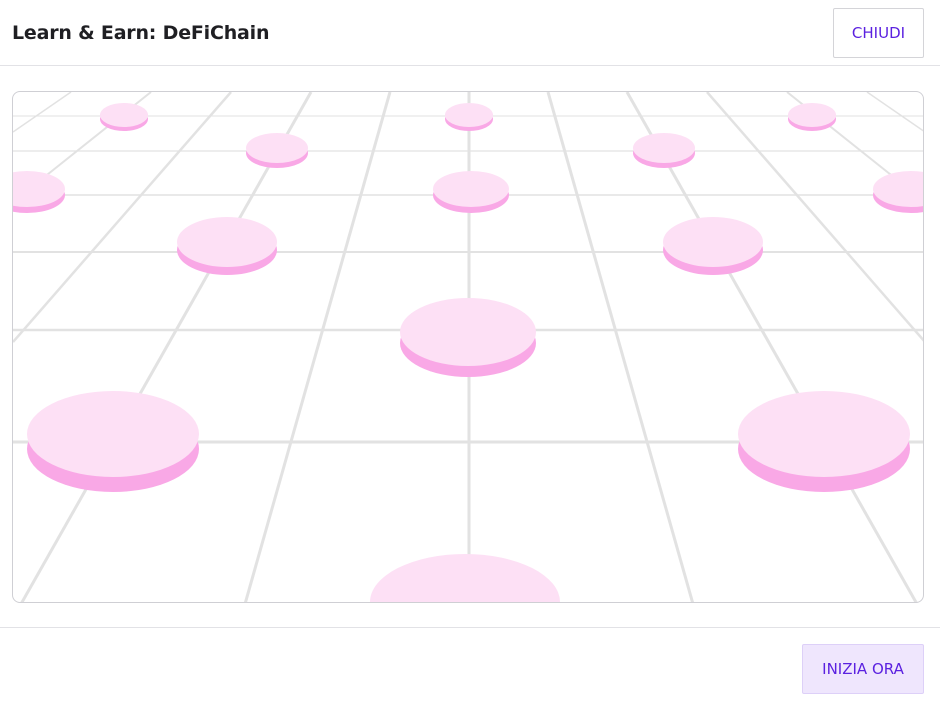 The height and width of the screenshot is (705, 940). I want to click on start-now-button: INIZIA ORA, so click(863, 669).